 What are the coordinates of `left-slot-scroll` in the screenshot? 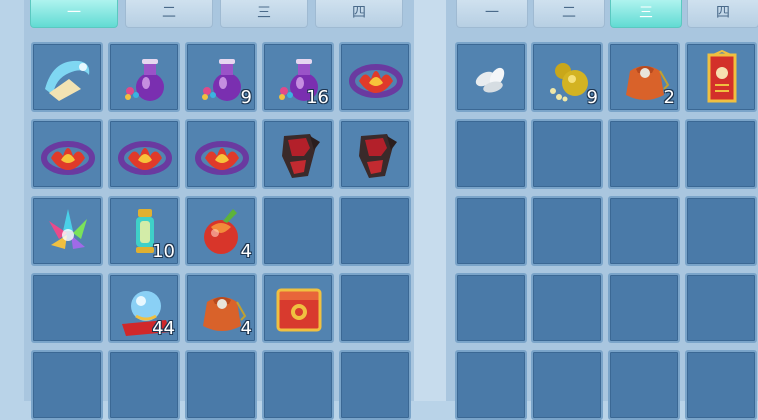 It's located at (67, 77).